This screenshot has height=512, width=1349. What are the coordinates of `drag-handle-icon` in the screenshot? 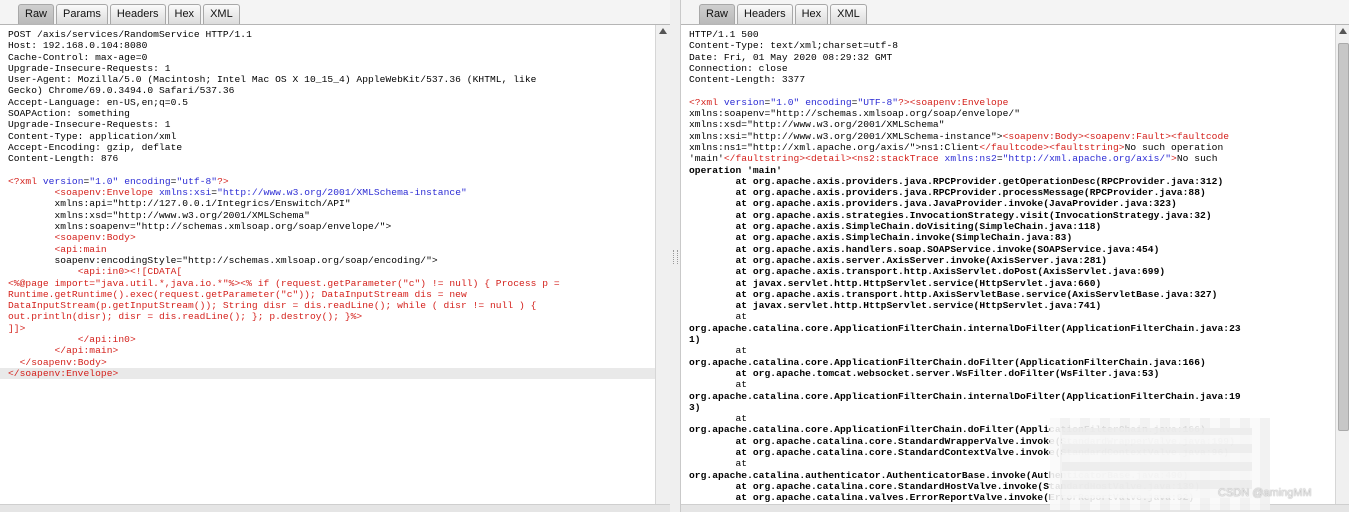 It's located at (675, 257).